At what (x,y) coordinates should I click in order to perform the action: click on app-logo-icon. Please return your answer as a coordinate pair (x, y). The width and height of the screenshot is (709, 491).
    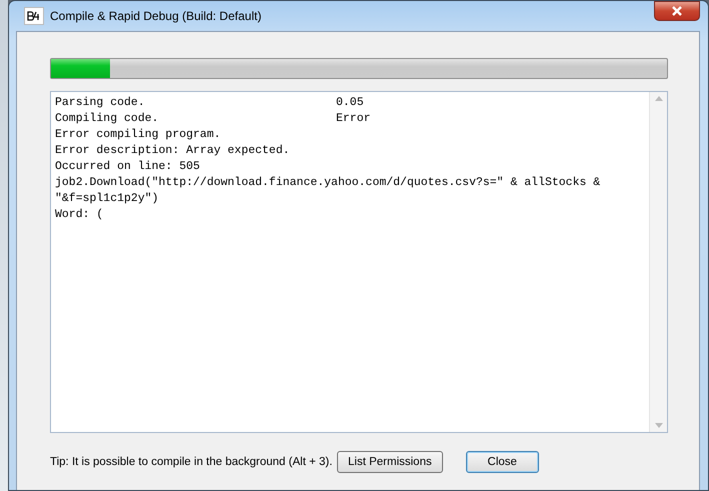
    Looking at the image, I should click on (34, 16).